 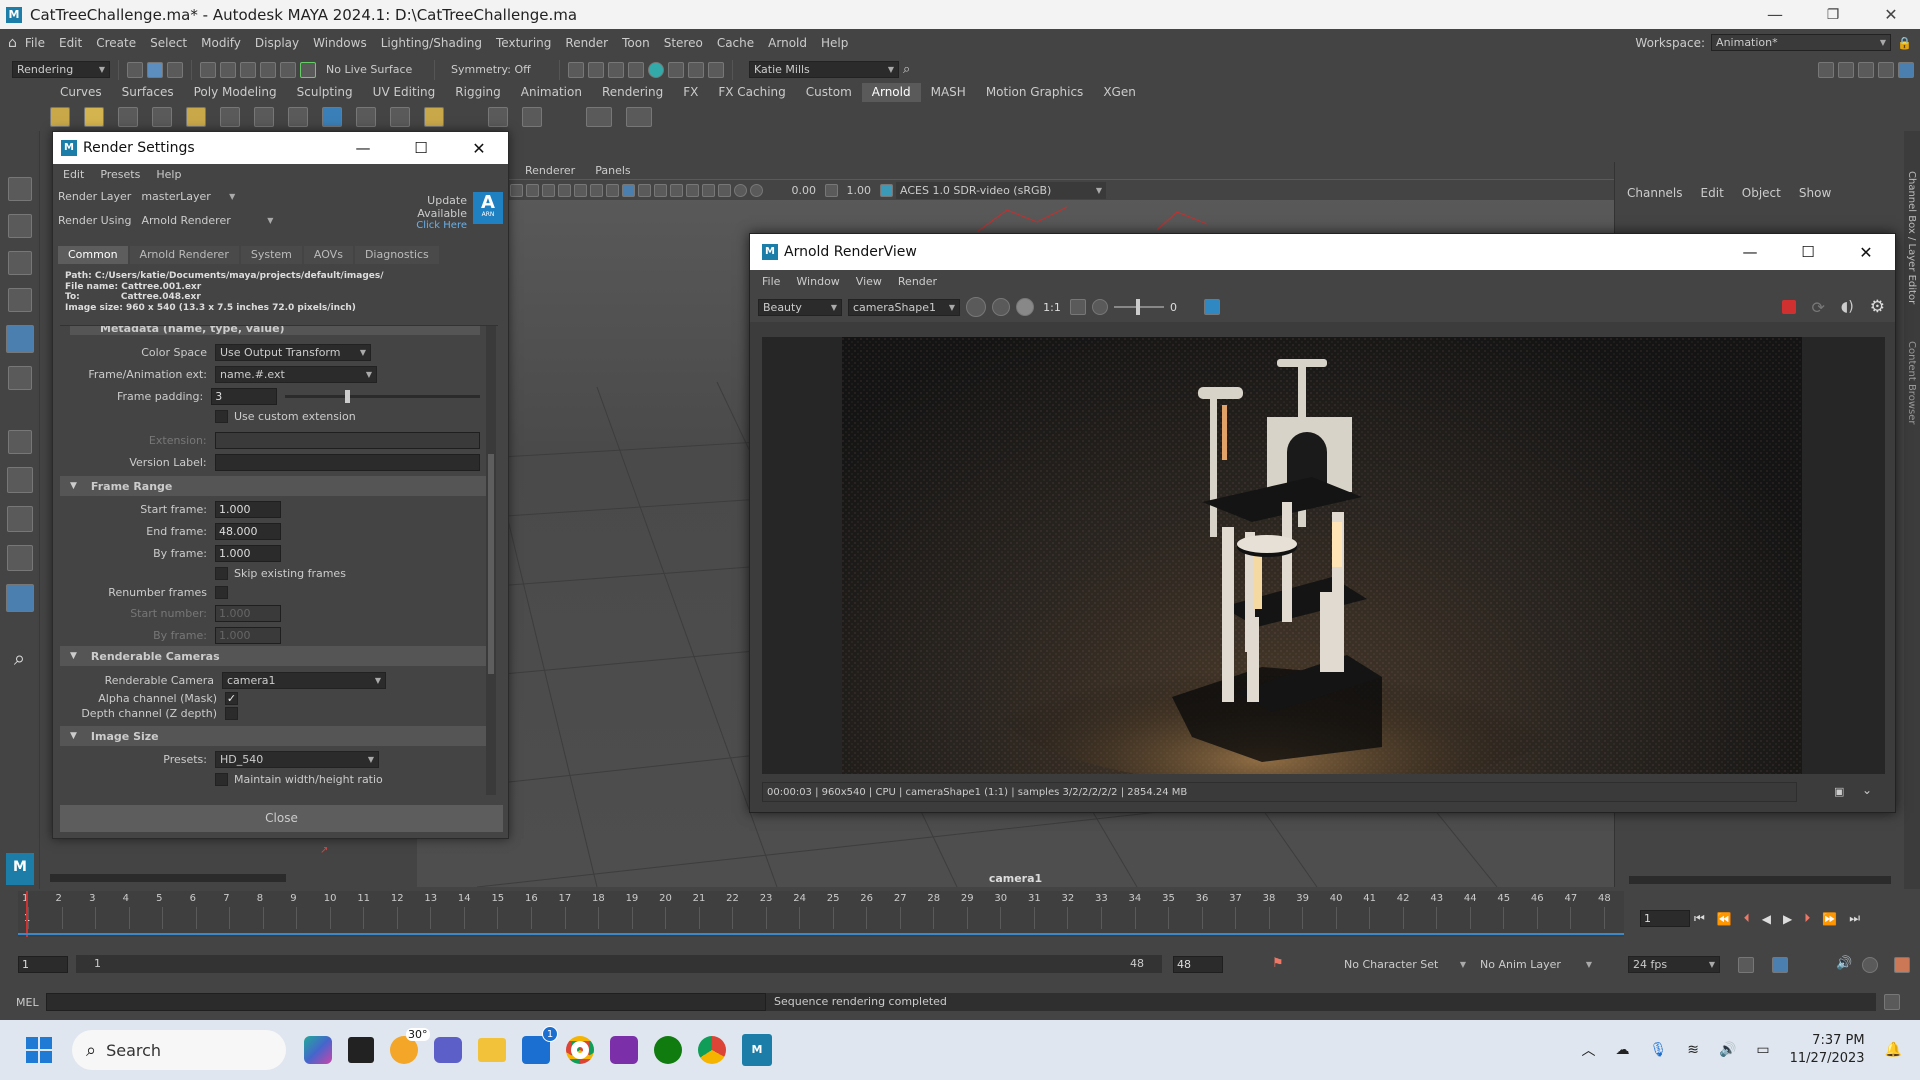 What do you see at coordinates (19, 519) in the screenshot?
I see `four-view-layout-icon` at bounding box center [19, 519].